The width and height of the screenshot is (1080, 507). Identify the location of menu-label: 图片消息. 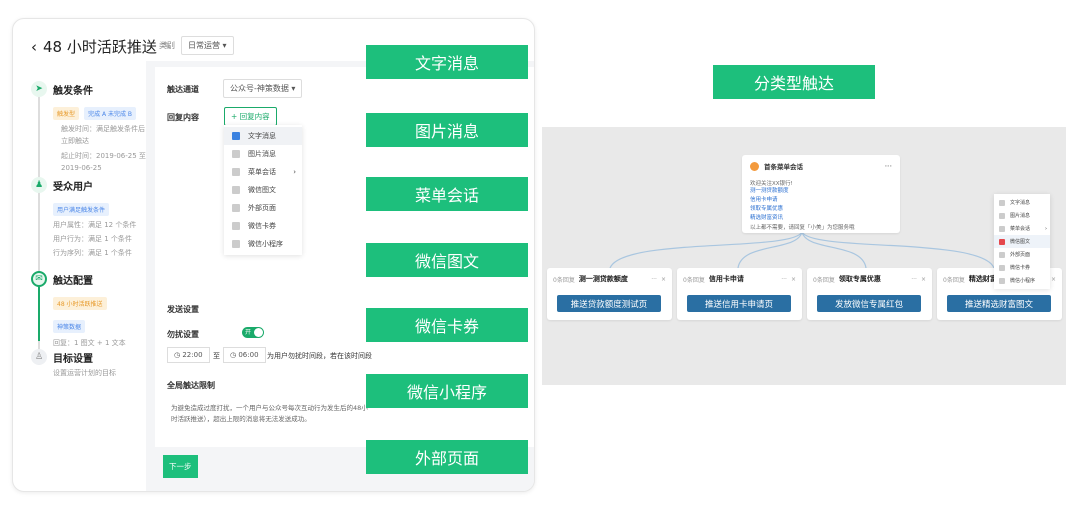
(1020, 216).